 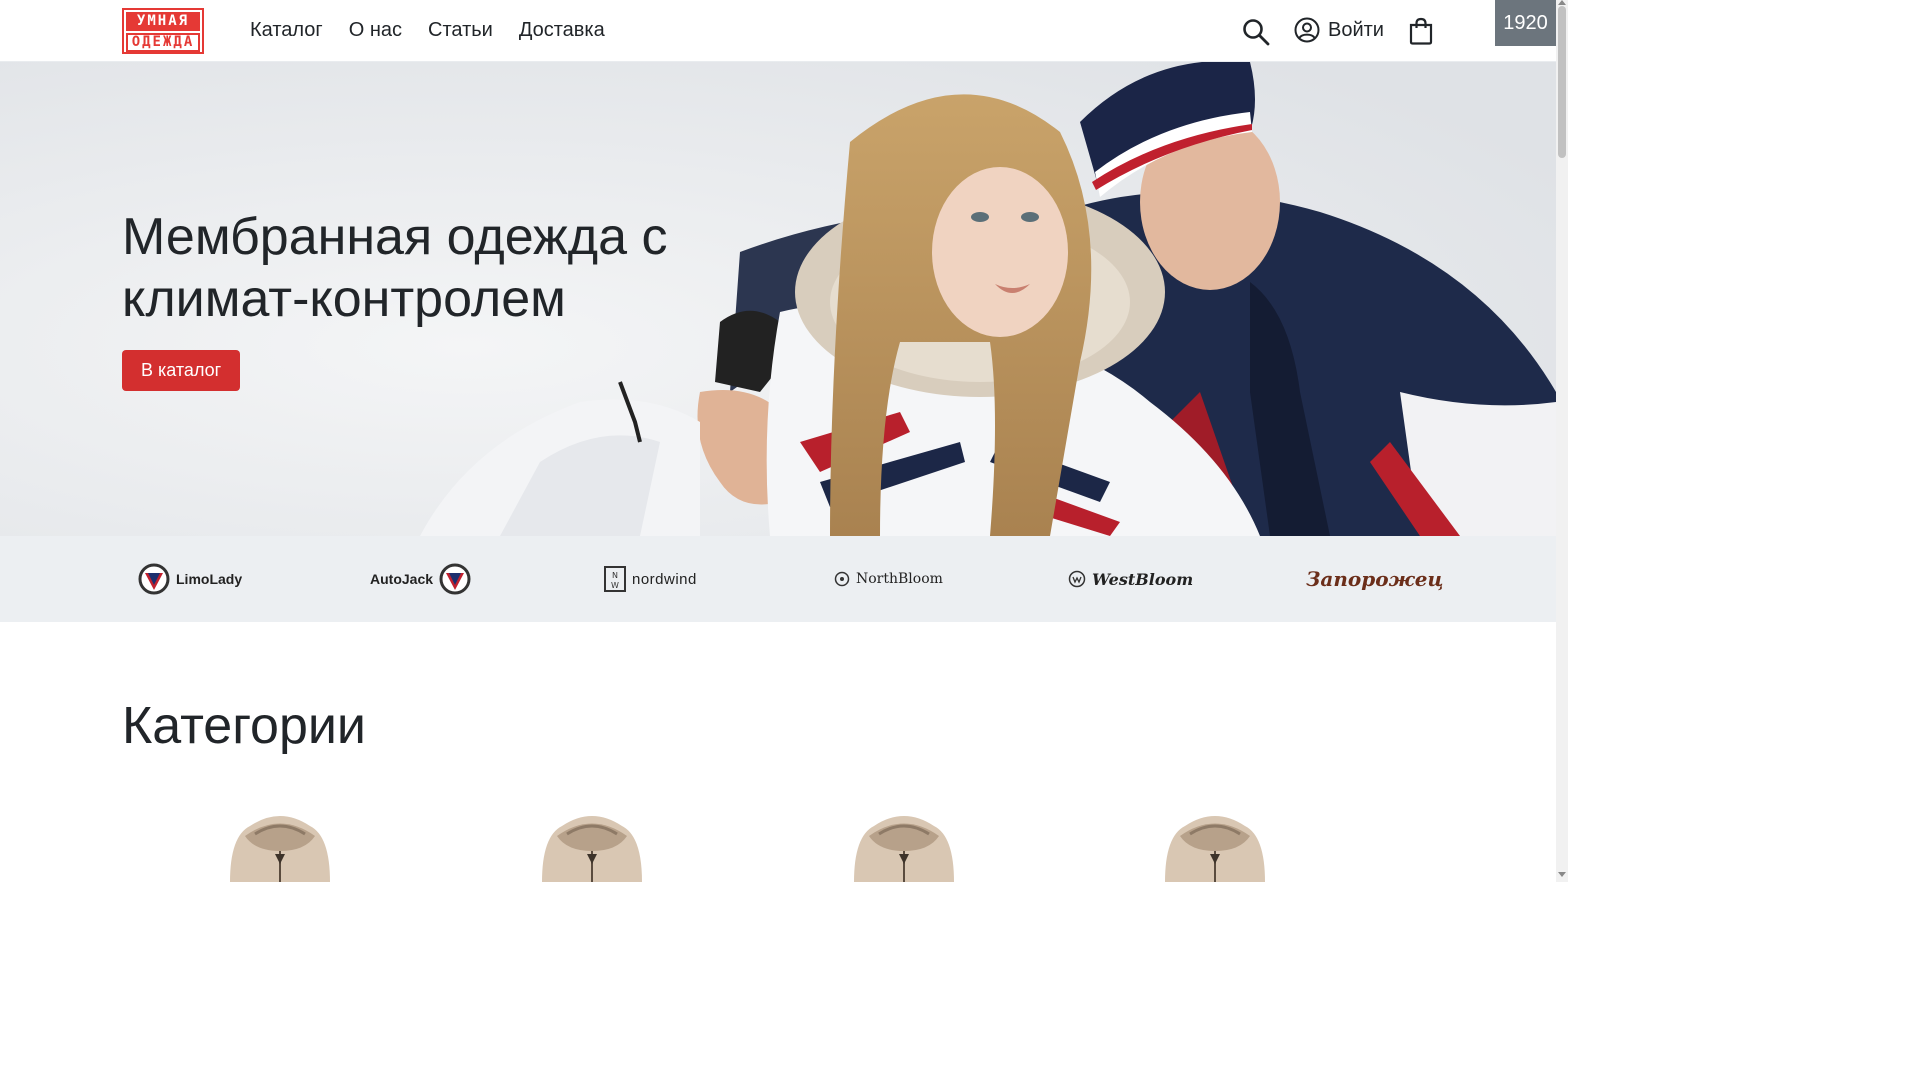 I want to click on brand-westbloom: WestBloom, so click(x=1130, y=579).